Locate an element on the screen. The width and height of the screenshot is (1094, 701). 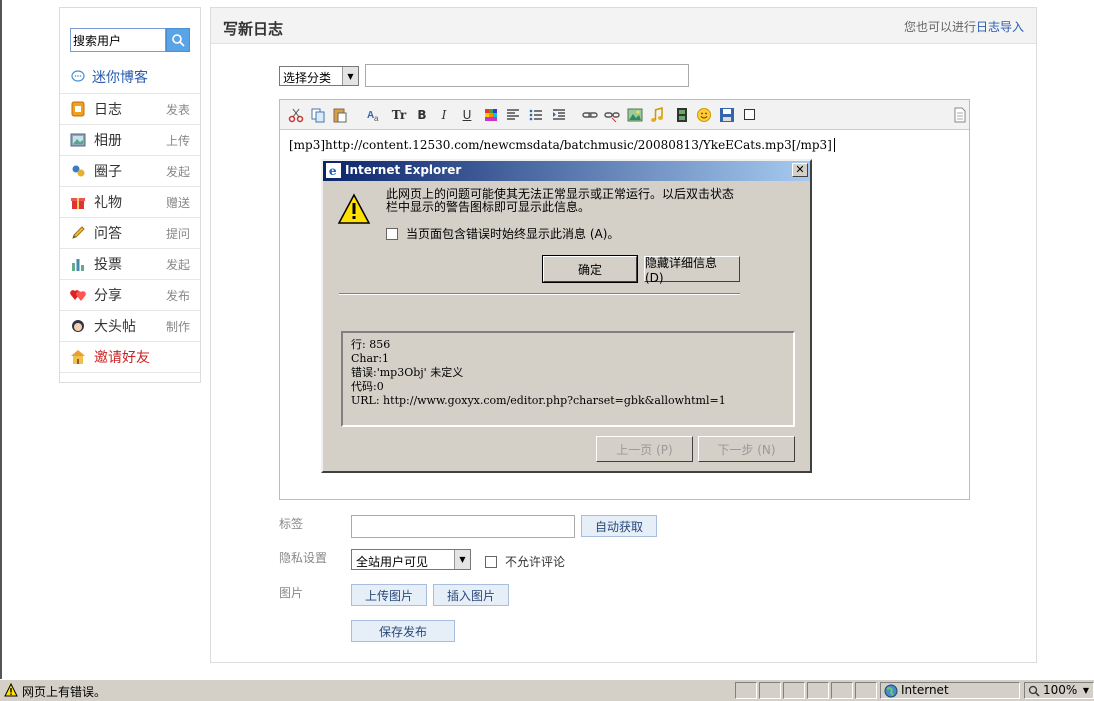
sidebar-item-label: 相册 is located at coordinates (108, 141).